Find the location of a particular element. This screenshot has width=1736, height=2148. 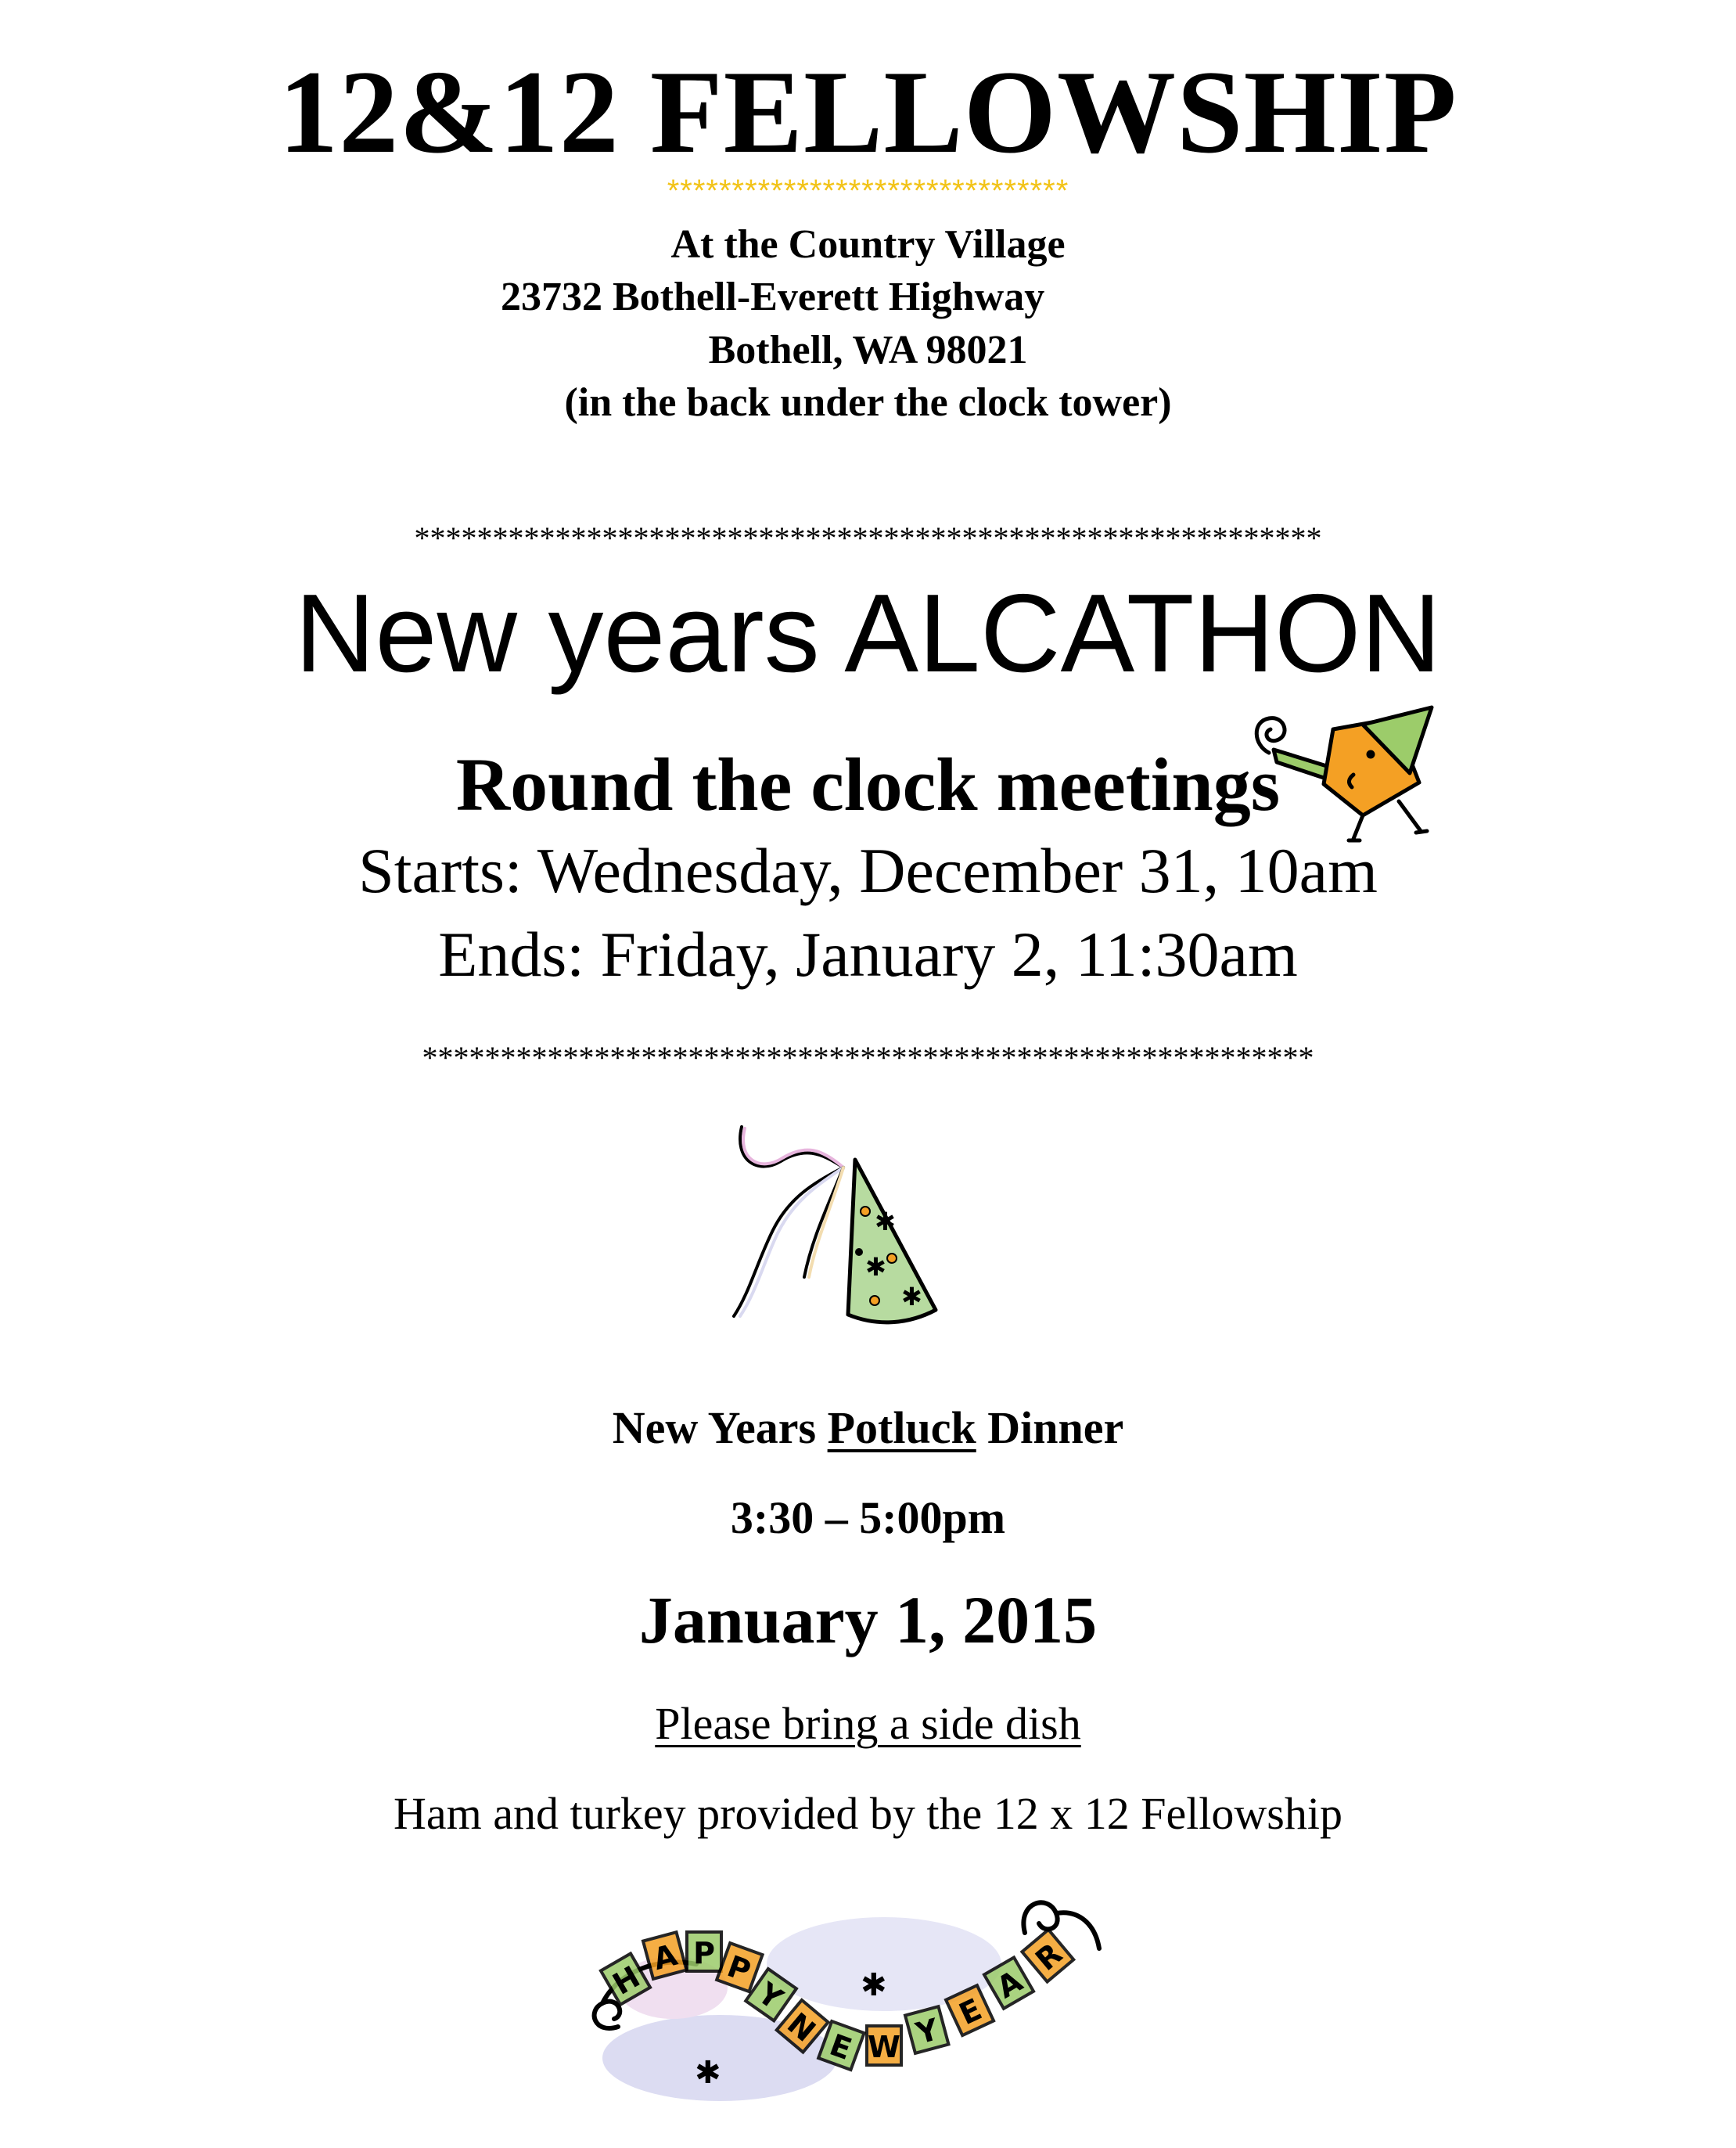

banner-letter-tile: W is located at coordinates (884, 2045).